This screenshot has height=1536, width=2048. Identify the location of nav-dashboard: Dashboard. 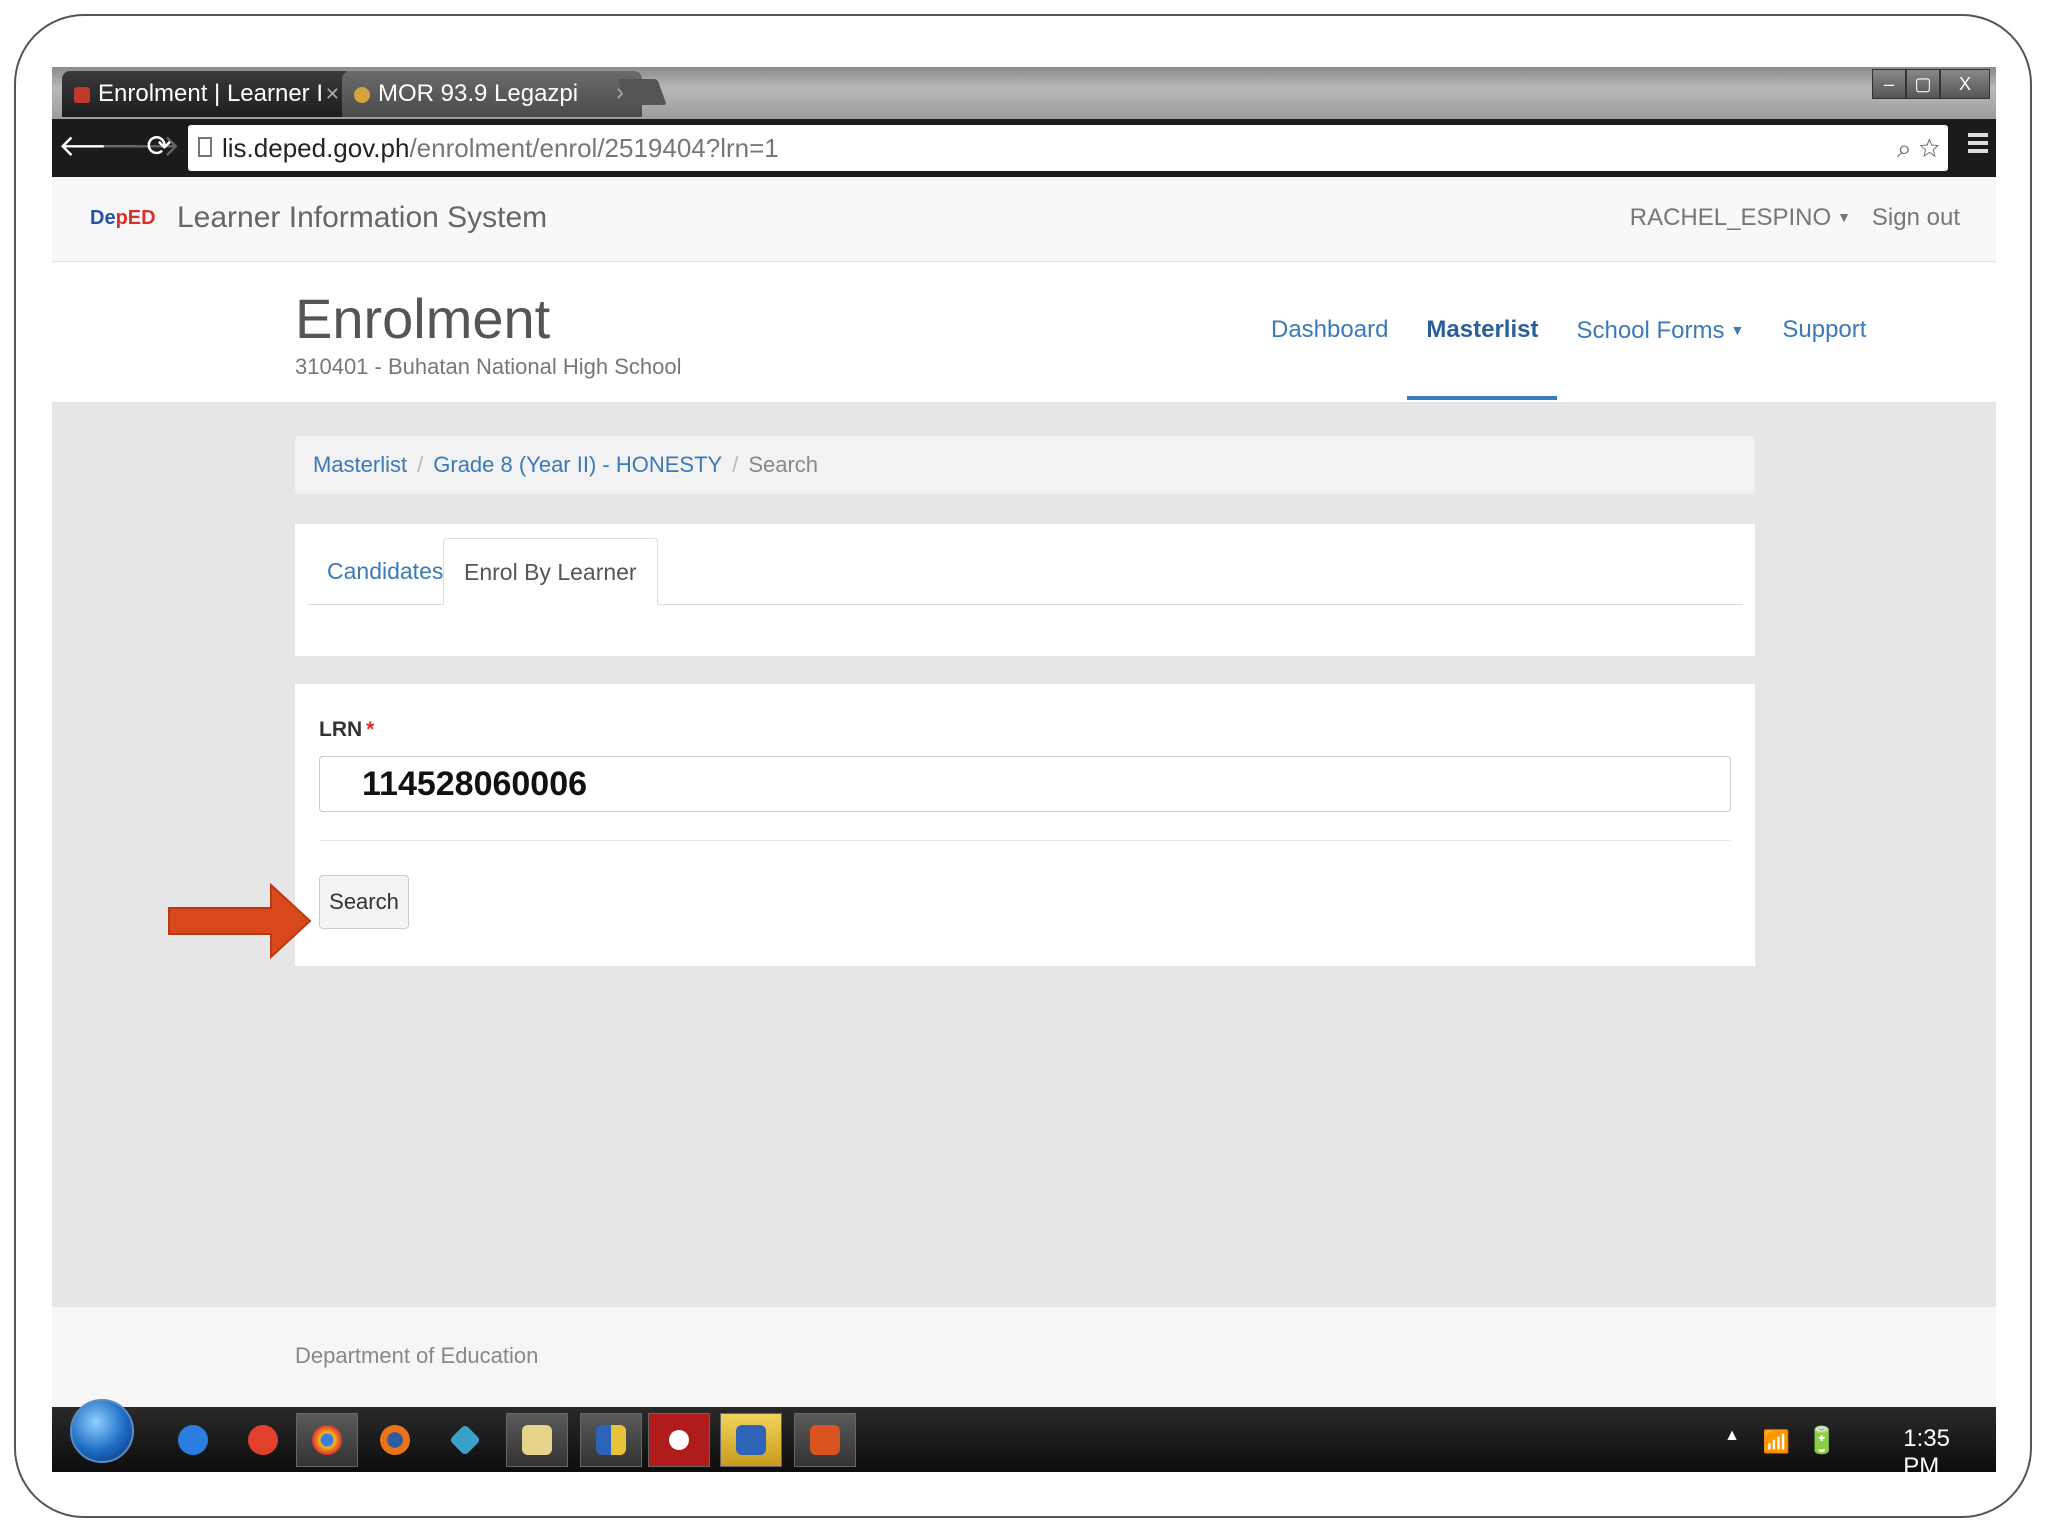
(1329, 350).